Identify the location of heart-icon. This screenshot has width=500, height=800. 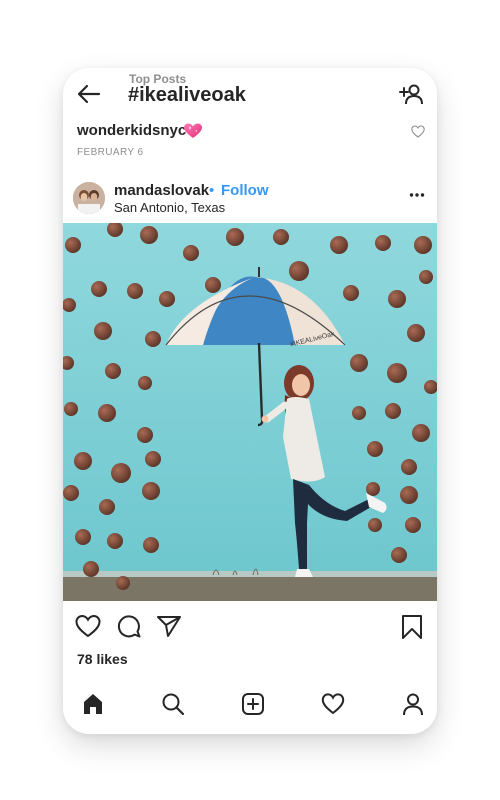
(88, 626).